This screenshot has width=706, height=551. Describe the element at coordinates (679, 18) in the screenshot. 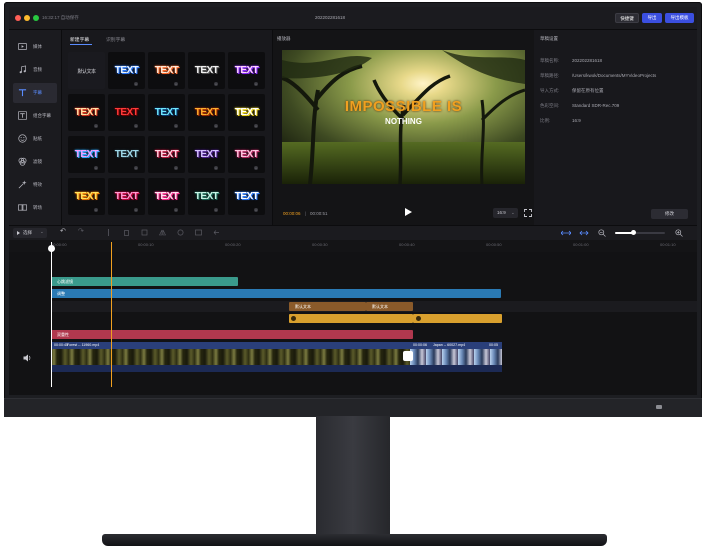

I see `export-template-button: 导出模板` at that location.